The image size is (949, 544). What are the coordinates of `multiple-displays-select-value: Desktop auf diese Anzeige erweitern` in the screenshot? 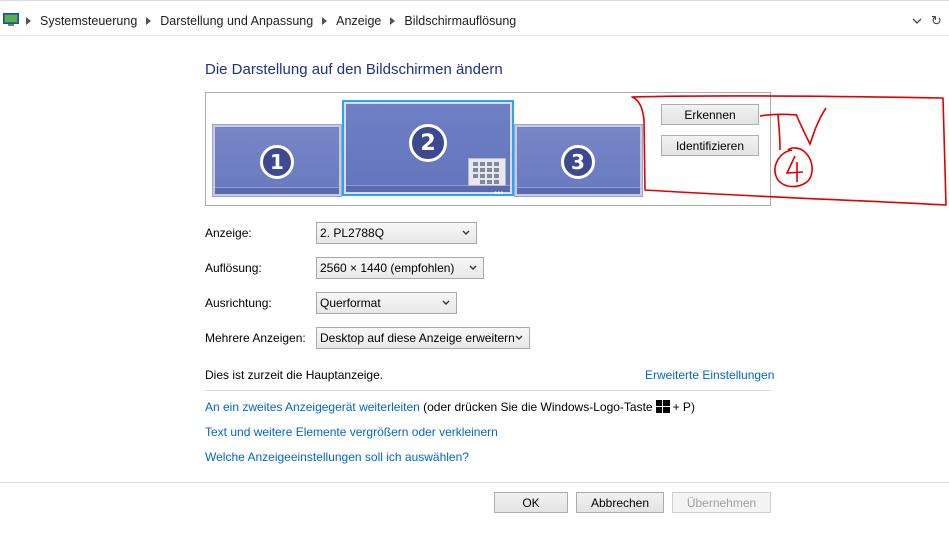 It's located at (417, 338).